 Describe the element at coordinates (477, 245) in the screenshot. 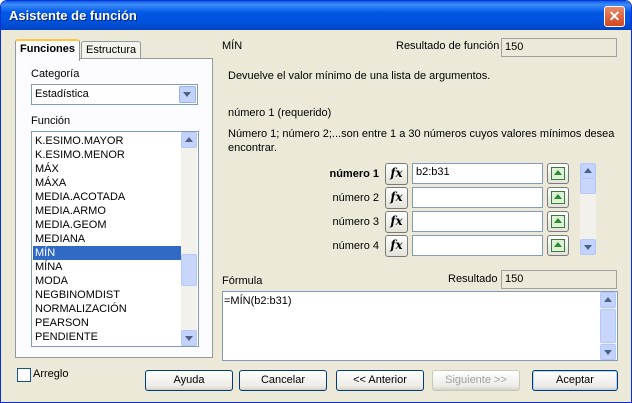

I see `arg-4-input` at that location.